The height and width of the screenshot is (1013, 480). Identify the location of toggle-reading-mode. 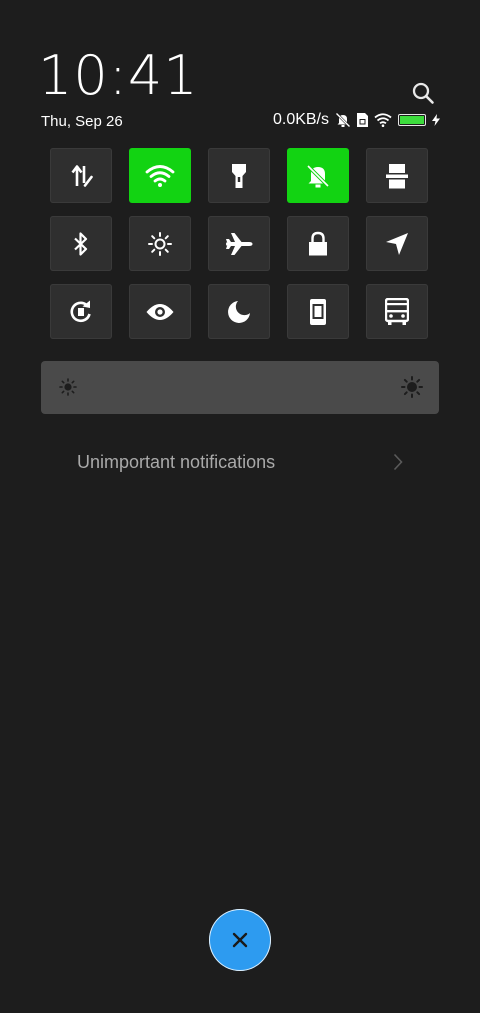
(160, 311).